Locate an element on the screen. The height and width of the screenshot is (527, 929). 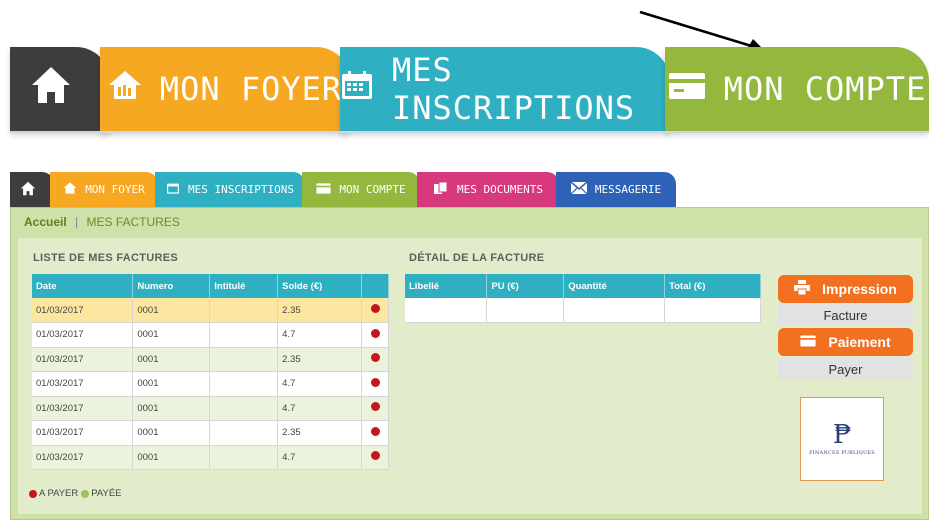
breadcrumb: Accueil | MES FACTURES is located at coordinates (102, 222).